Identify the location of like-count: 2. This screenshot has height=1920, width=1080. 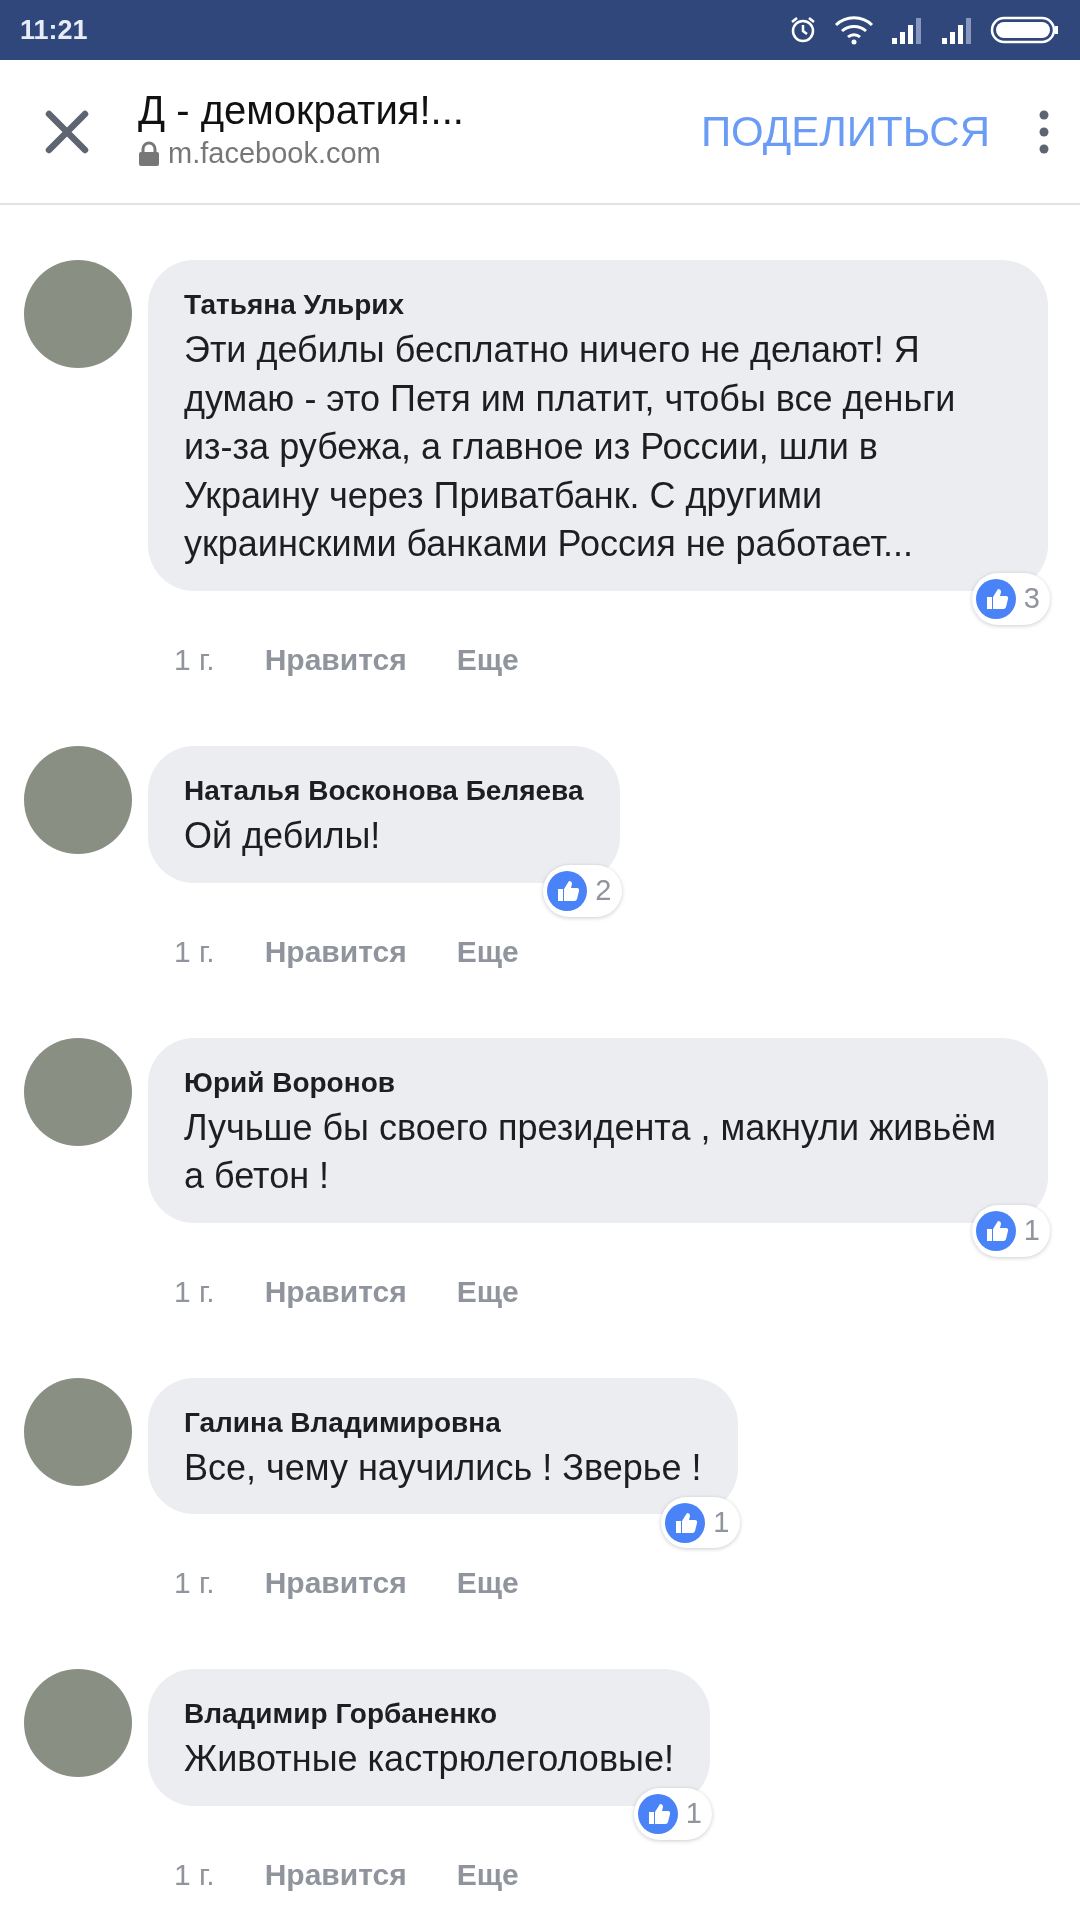
(603, 891).